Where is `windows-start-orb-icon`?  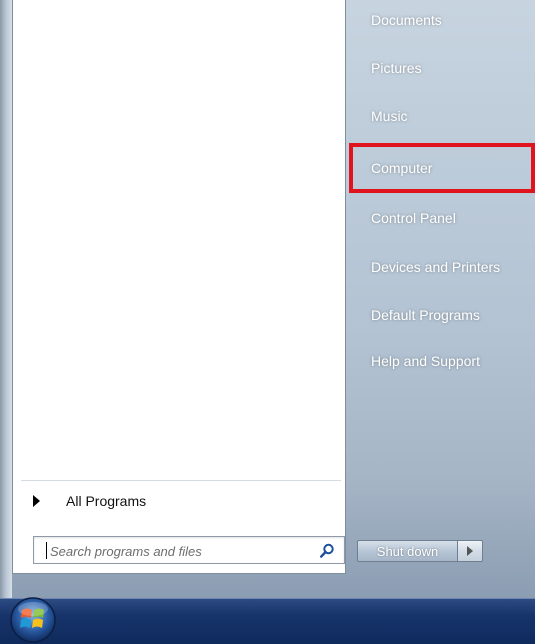
windows-start-orb-icon is located at coordinates (33, 619).